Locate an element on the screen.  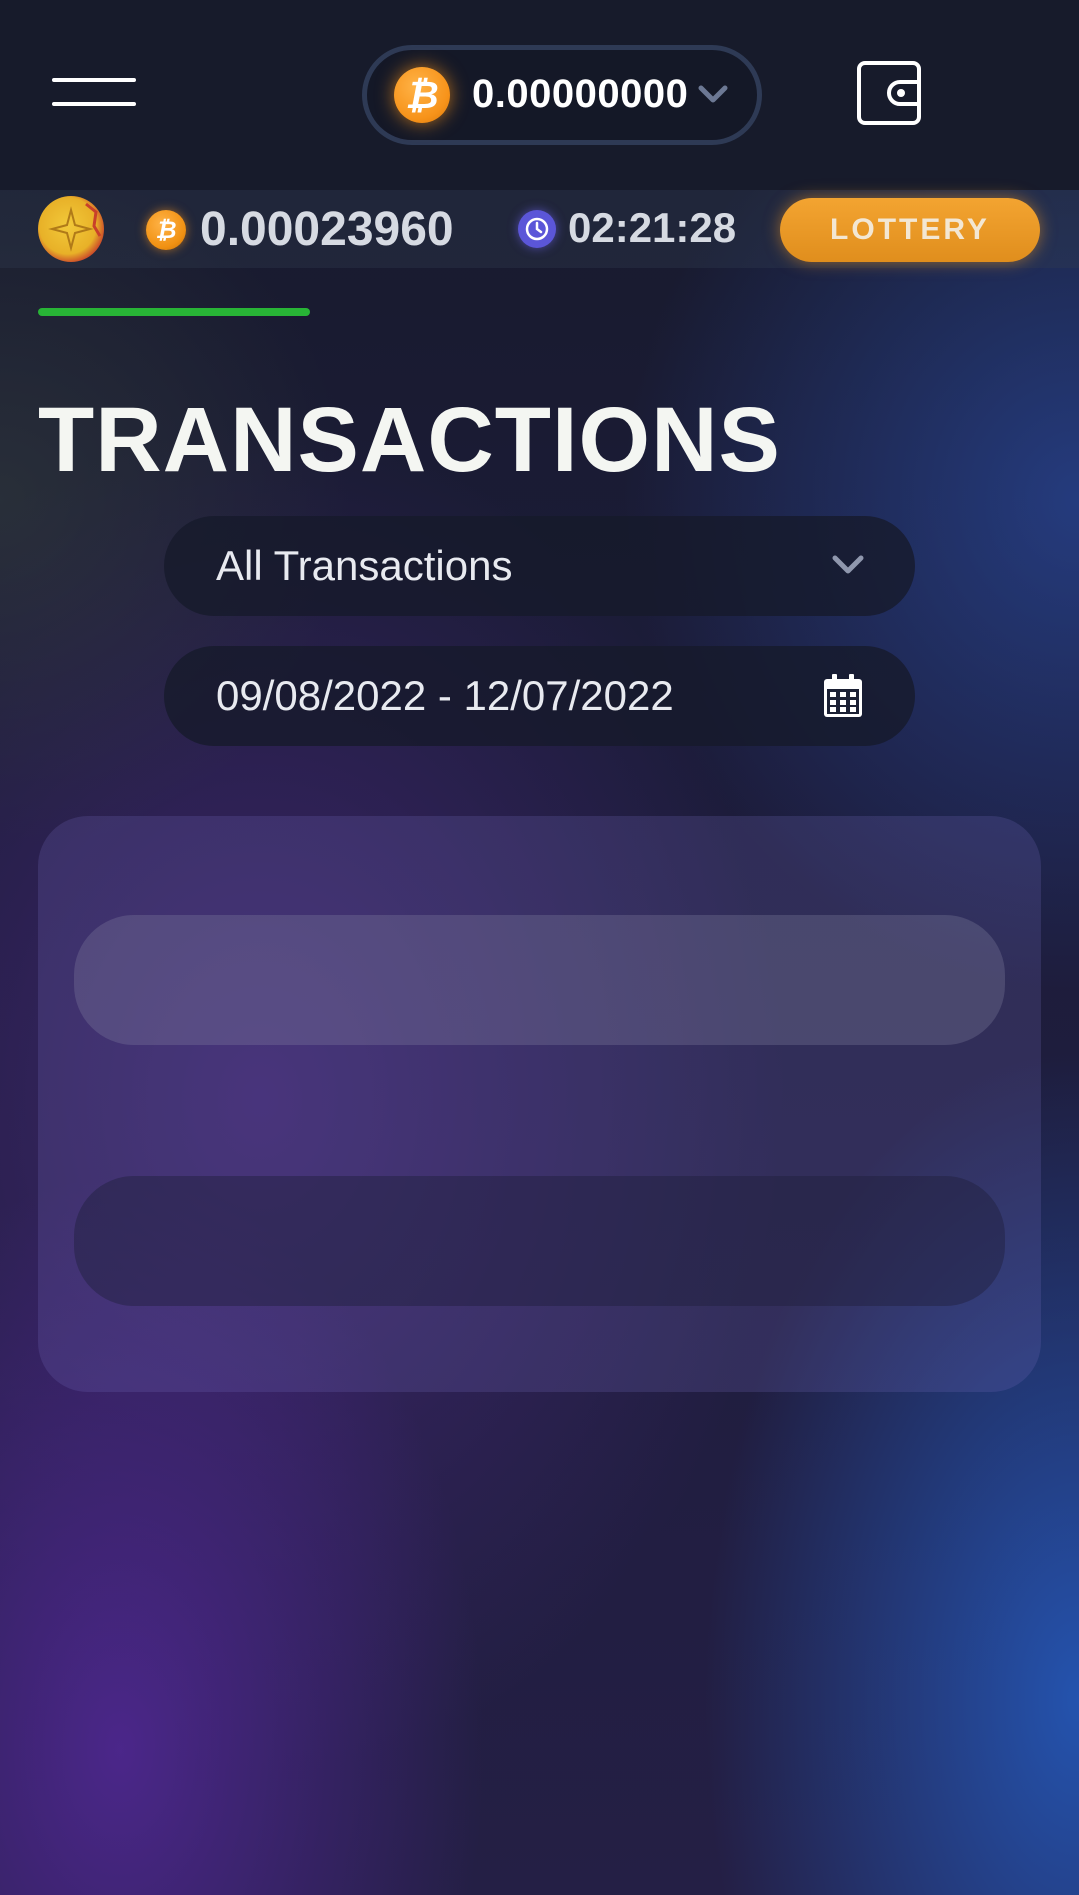
lottery-button: LOTTERY is located at coordinates (910, 230).